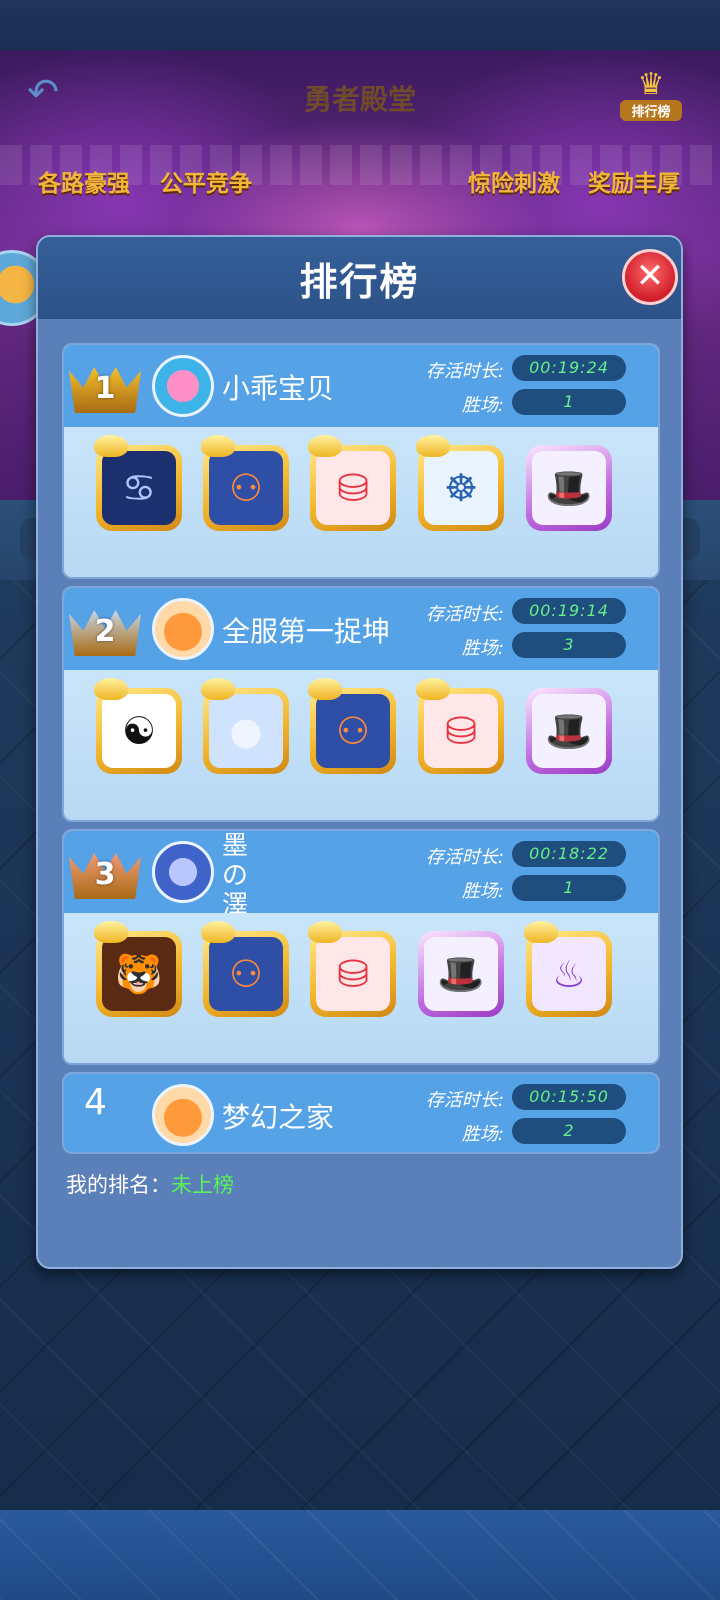 The width and height of the screenshot is (720, 1600). Describe the element at coordinates (306, 631) in the screenshot. I see `player-name: 全服第一捉坤` at that location.